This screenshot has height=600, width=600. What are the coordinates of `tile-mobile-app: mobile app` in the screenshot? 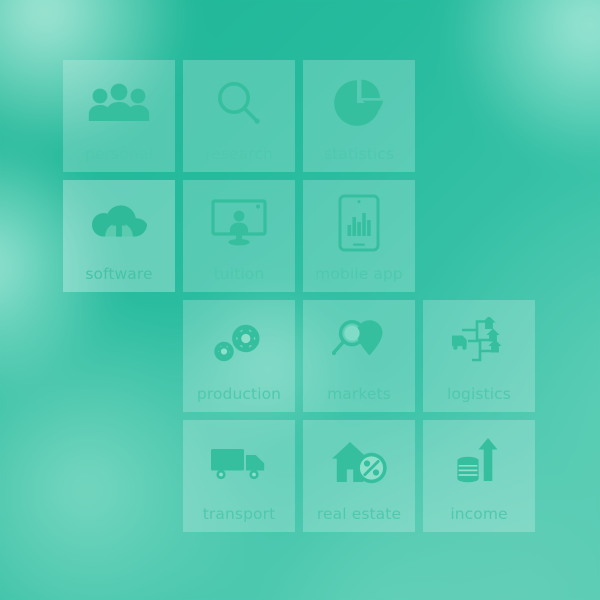 It's located at (359, 236).